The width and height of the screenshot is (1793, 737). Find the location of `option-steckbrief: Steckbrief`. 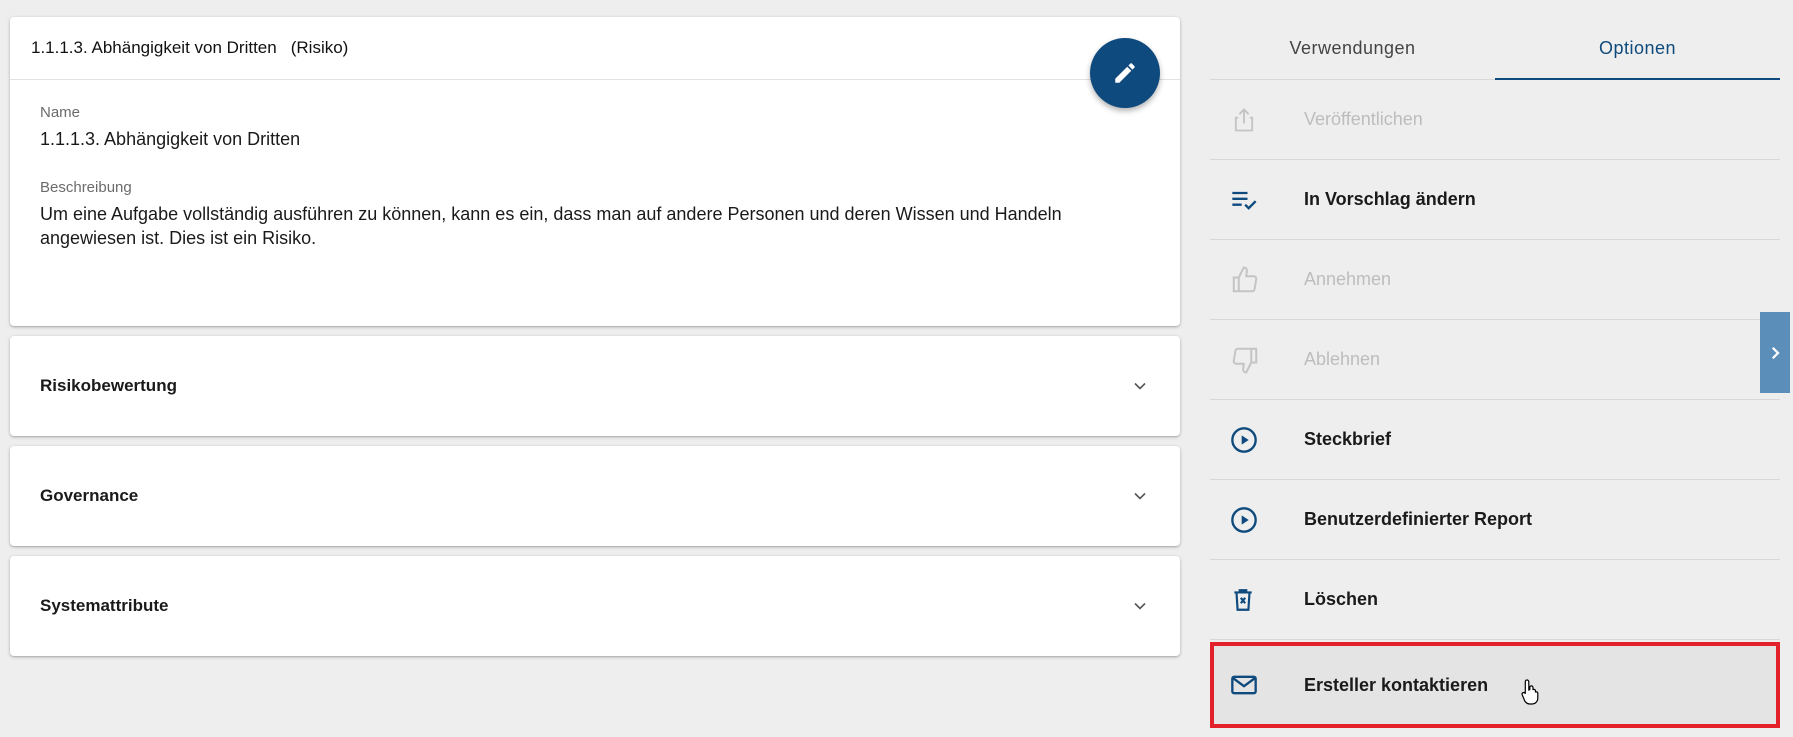

option-steckbrief: Steckbrief is located at coordinates (1495, 440).